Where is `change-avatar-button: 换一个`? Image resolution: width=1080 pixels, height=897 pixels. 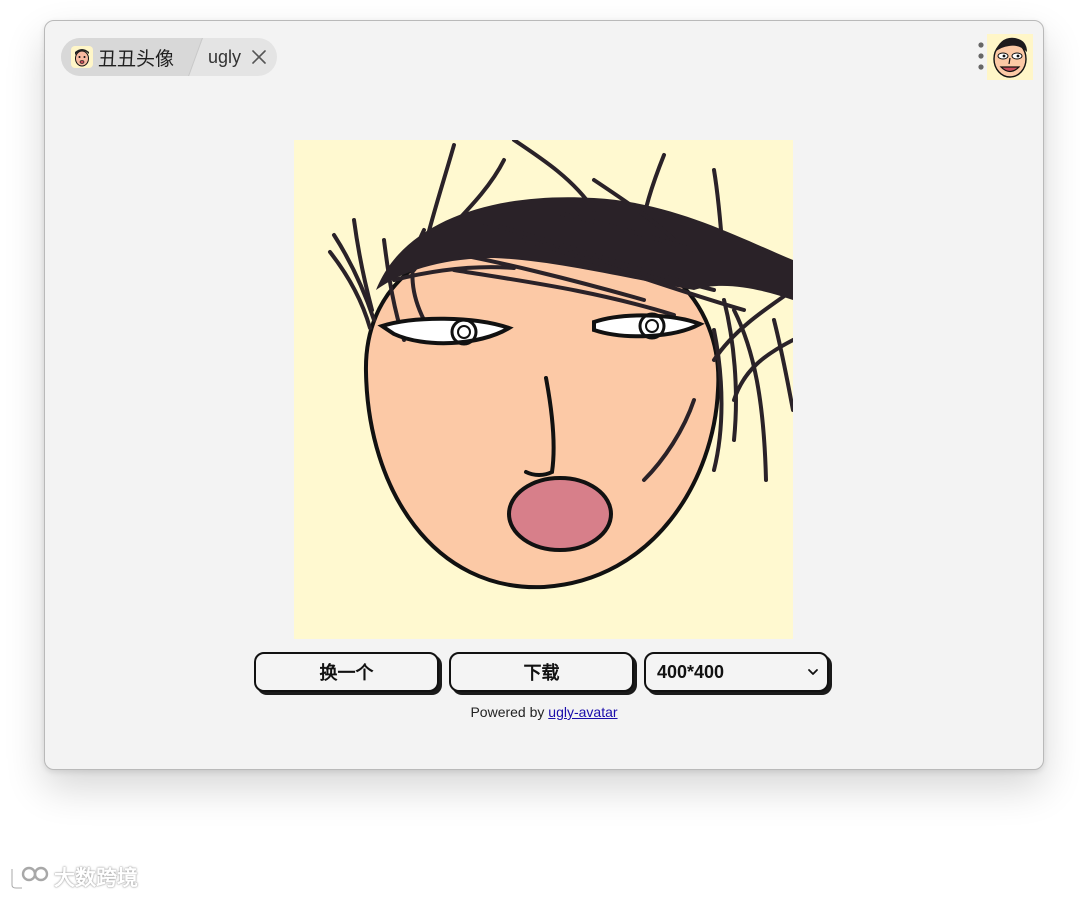
change-avatar-button: 换一个 is located at coordinates (346, 672).